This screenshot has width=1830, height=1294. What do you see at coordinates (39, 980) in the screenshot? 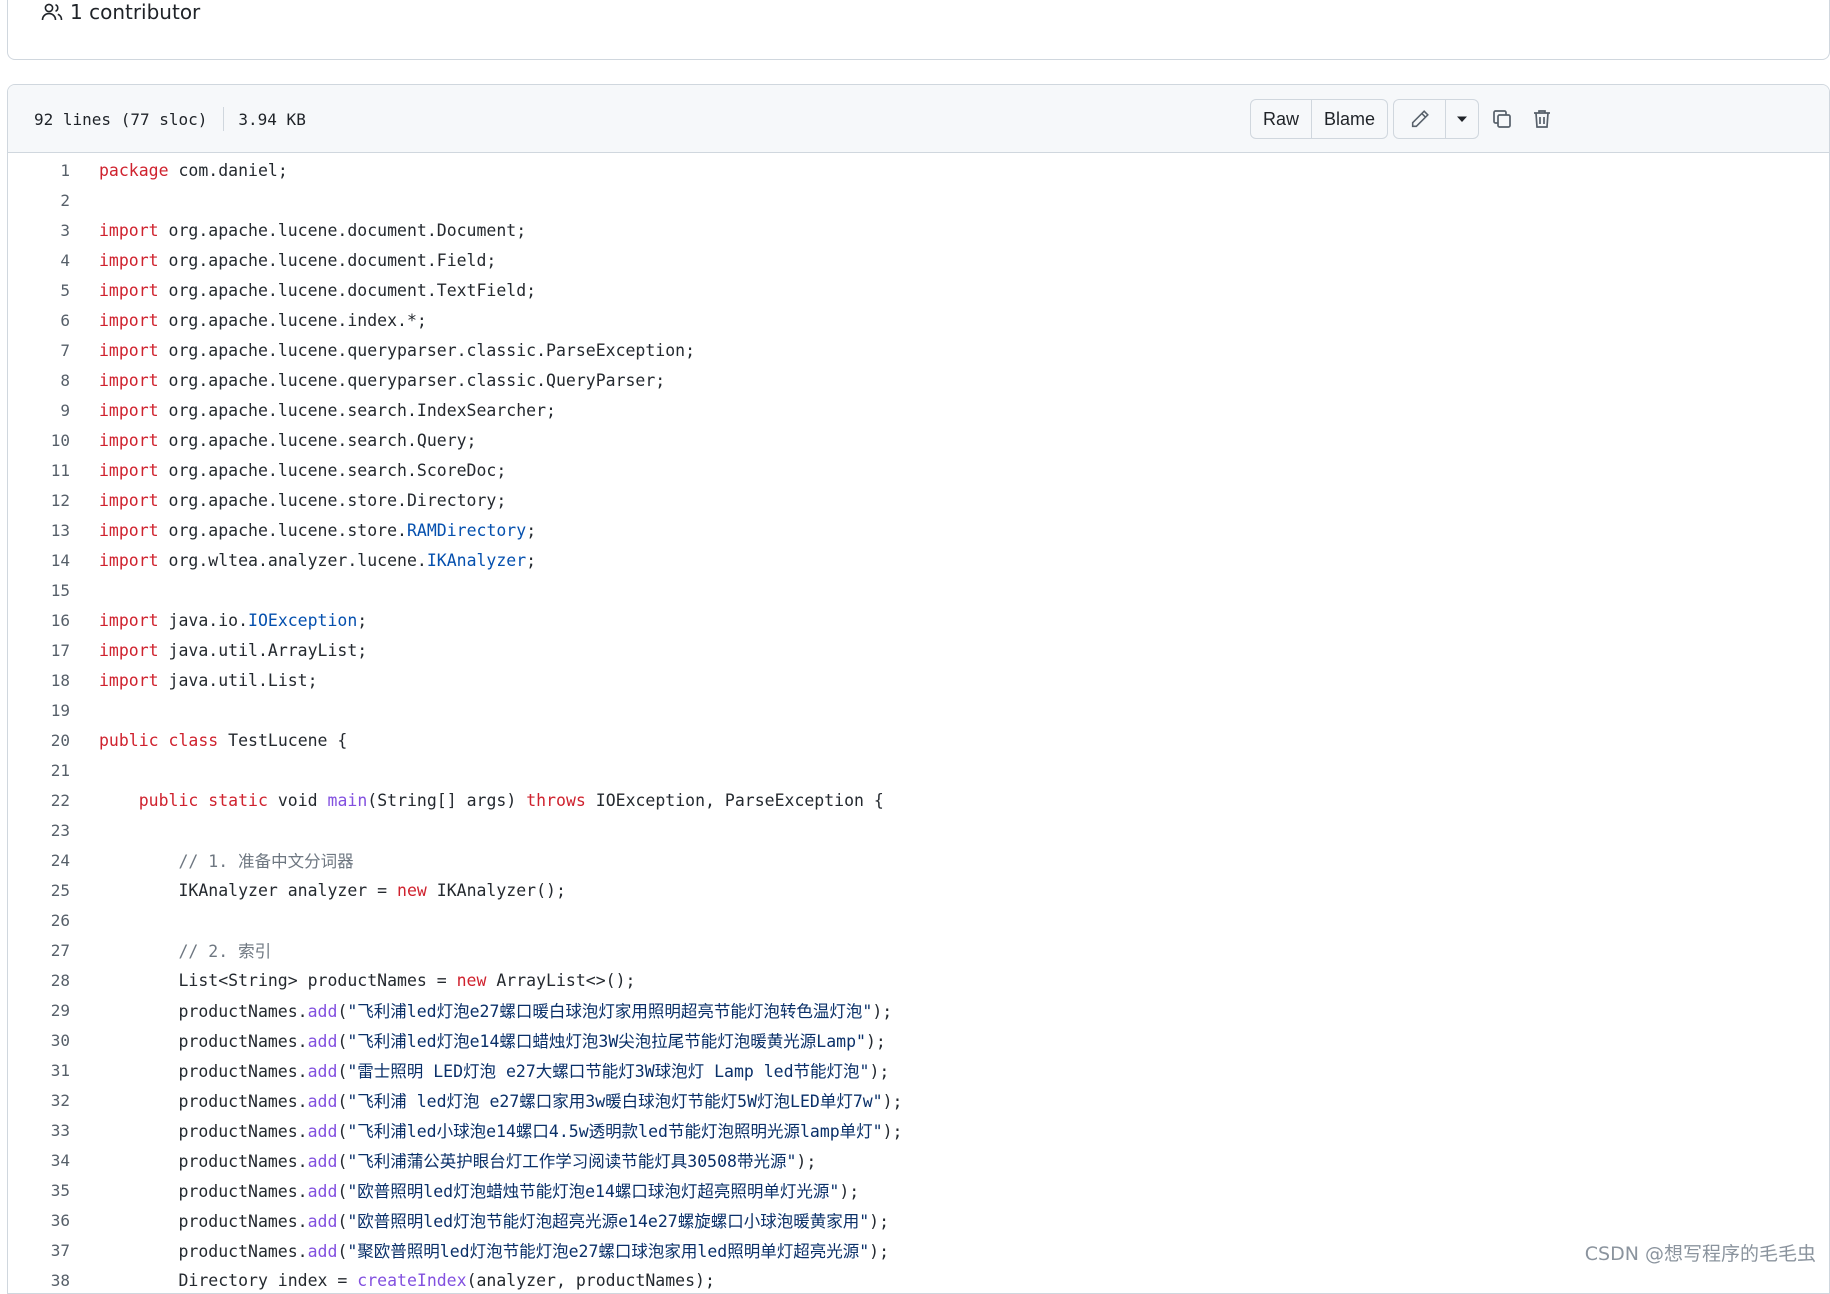
I see `line-number: 28` at bounding box center [39, 980].